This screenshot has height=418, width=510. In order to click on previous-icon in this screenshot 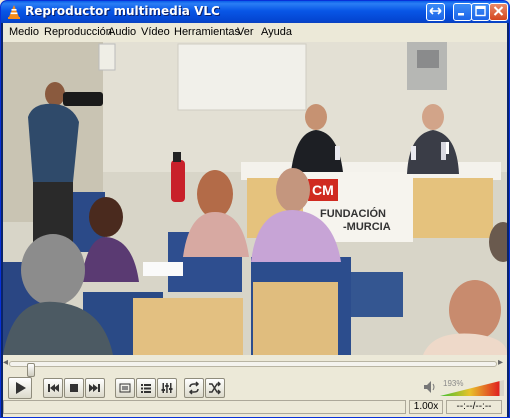, I will do `click(53, 388)`.